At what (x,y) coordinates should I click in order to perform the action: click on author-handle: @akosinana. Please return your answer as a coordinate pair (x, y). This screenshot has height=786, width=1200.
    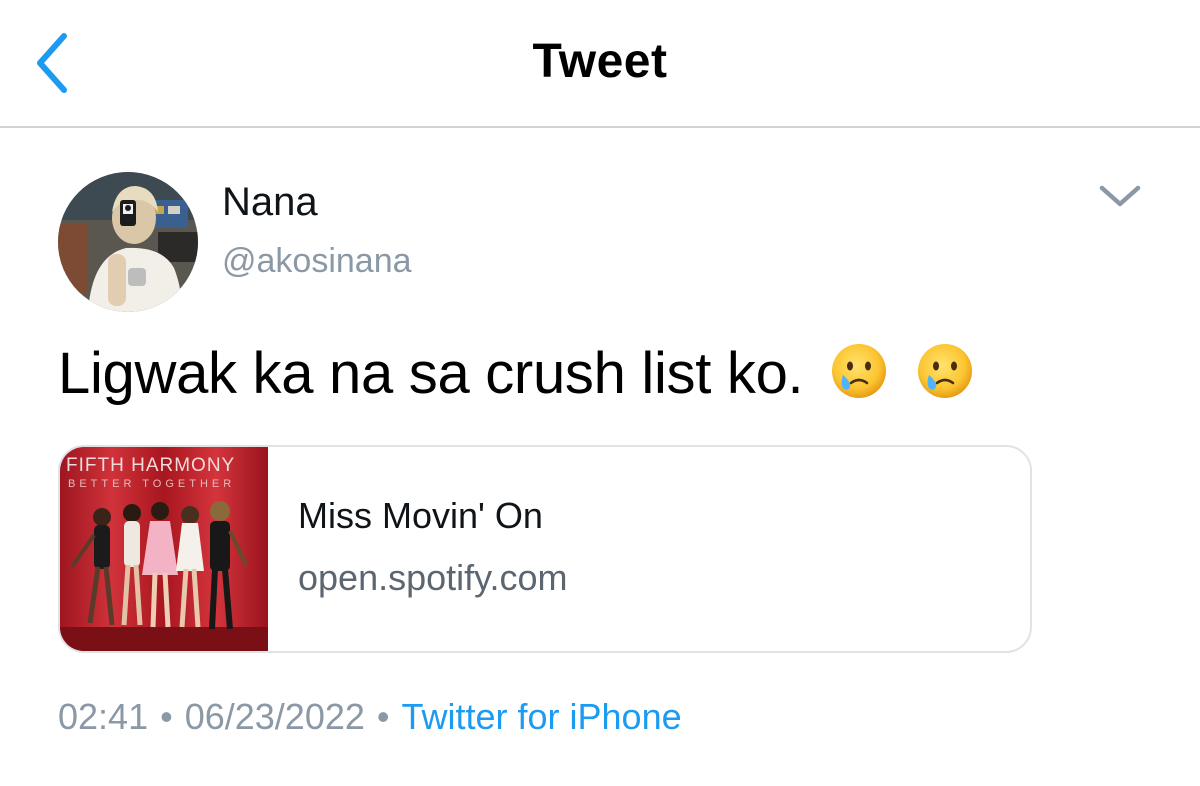
    Looking at the image, I should click on (317, 261).